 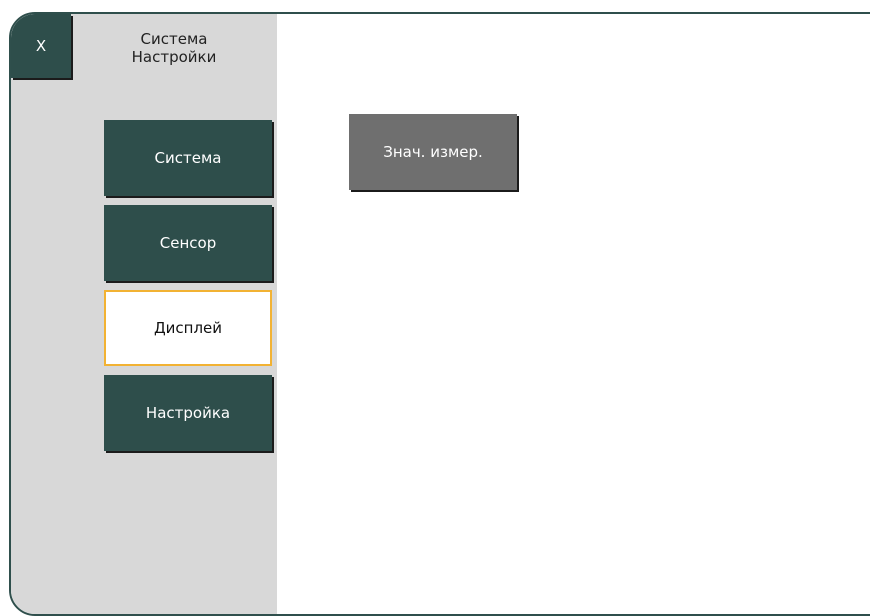 I want to click on sidebar-item-sensor: Сенсор, so click(x=188, y=243).